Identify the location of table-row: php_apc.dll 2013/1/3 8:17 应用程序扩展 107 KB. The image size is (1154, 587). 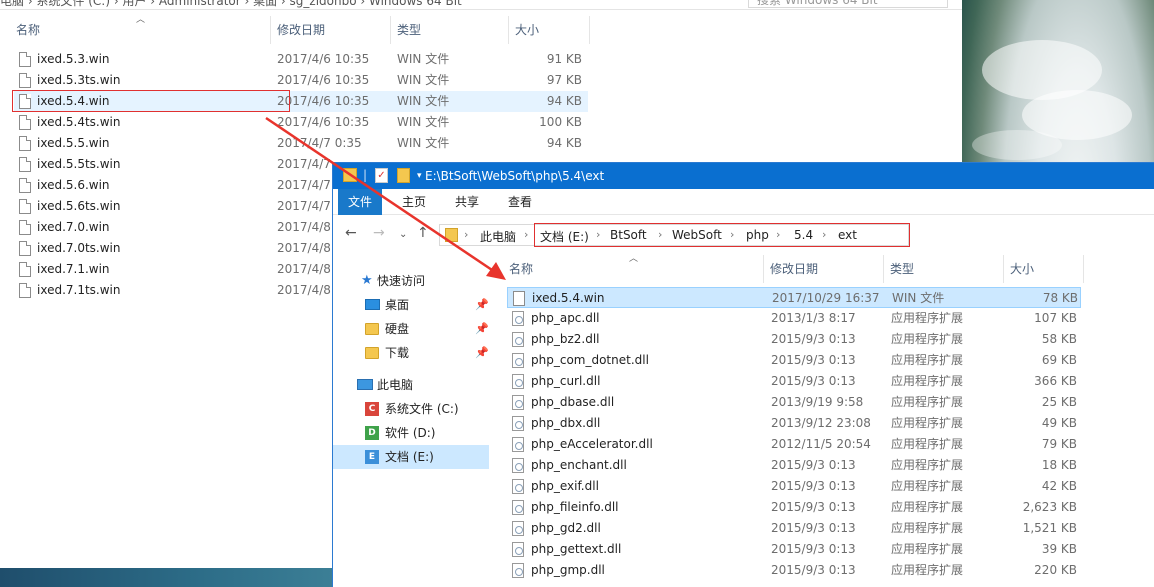
(794, 318).